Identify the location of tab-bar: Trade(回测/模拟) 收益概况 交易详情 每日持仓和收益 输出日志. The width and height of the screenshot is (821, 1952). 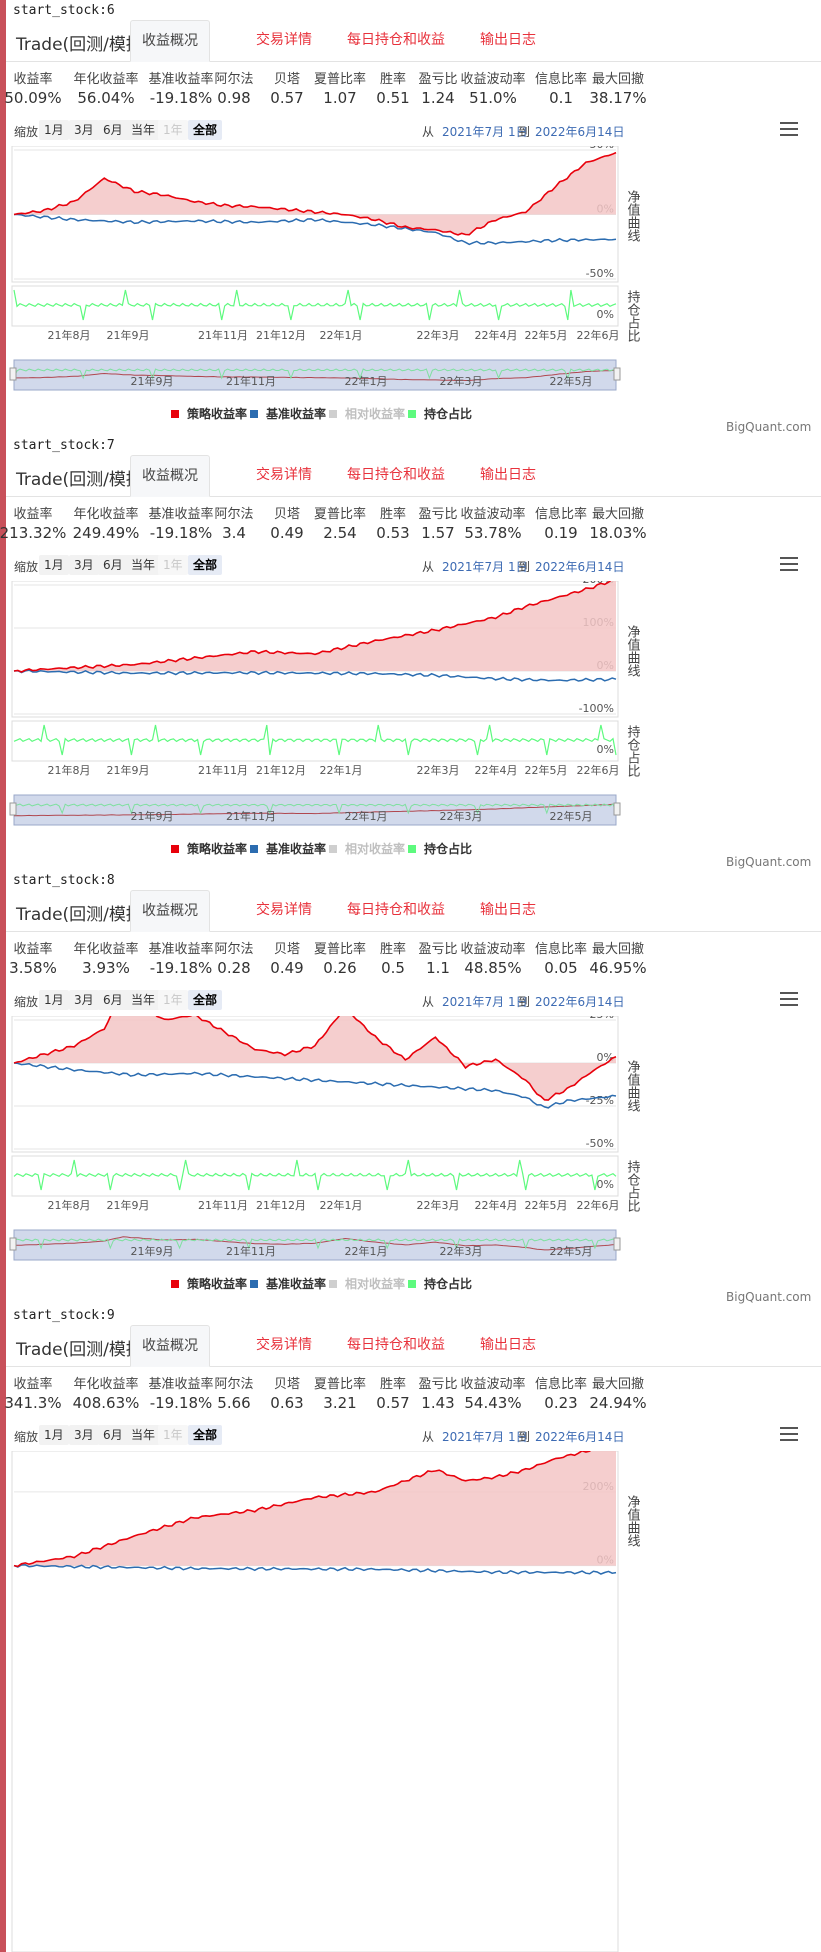
(413, 1346).